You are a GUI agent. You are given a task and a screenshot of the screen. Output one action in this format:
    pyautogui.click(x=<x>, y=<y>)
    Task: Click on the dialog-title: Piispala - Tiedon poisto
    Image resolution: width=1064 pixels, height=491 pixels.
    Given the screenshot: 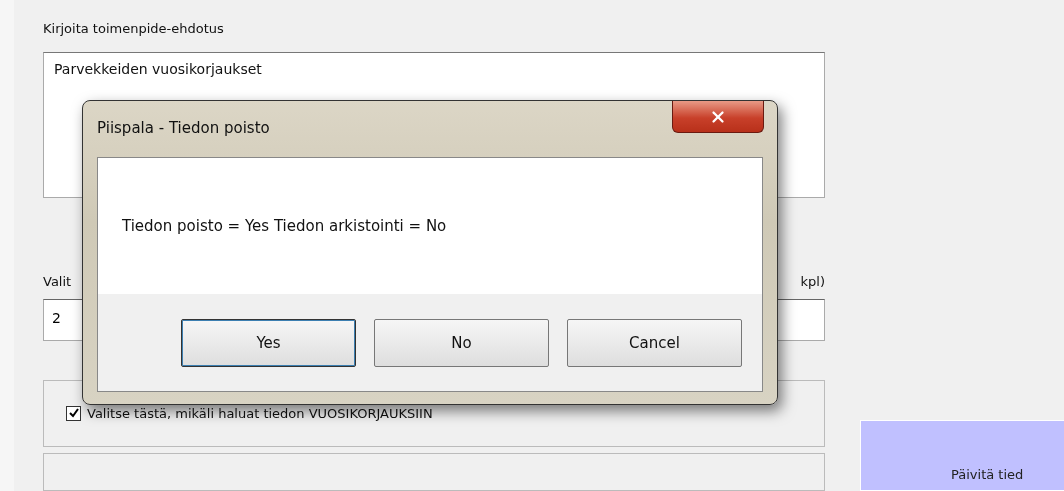 What is the action you would take?
    pyautogui.click(x=183, y=128)
    